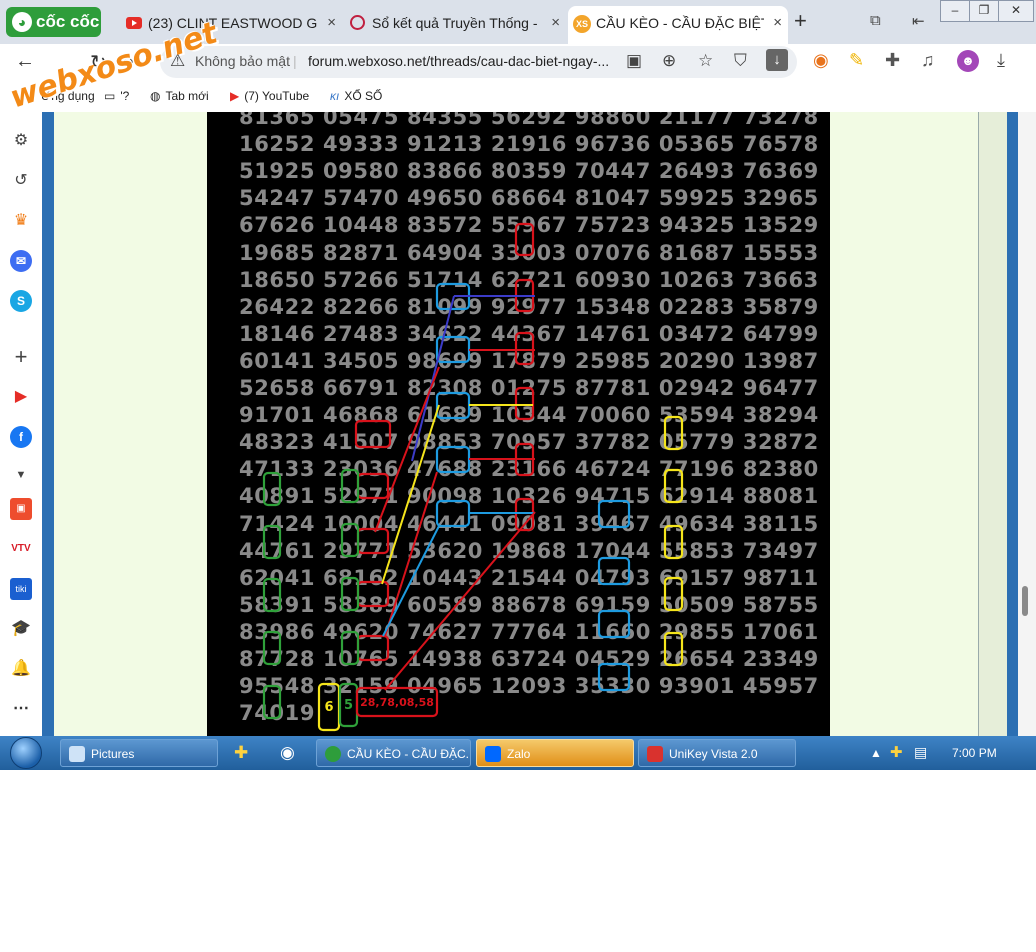  What do you see at coordinates (110, 96) in the screenshot?
I see `folder-icon: ▭` at bounding box center [110, 96].